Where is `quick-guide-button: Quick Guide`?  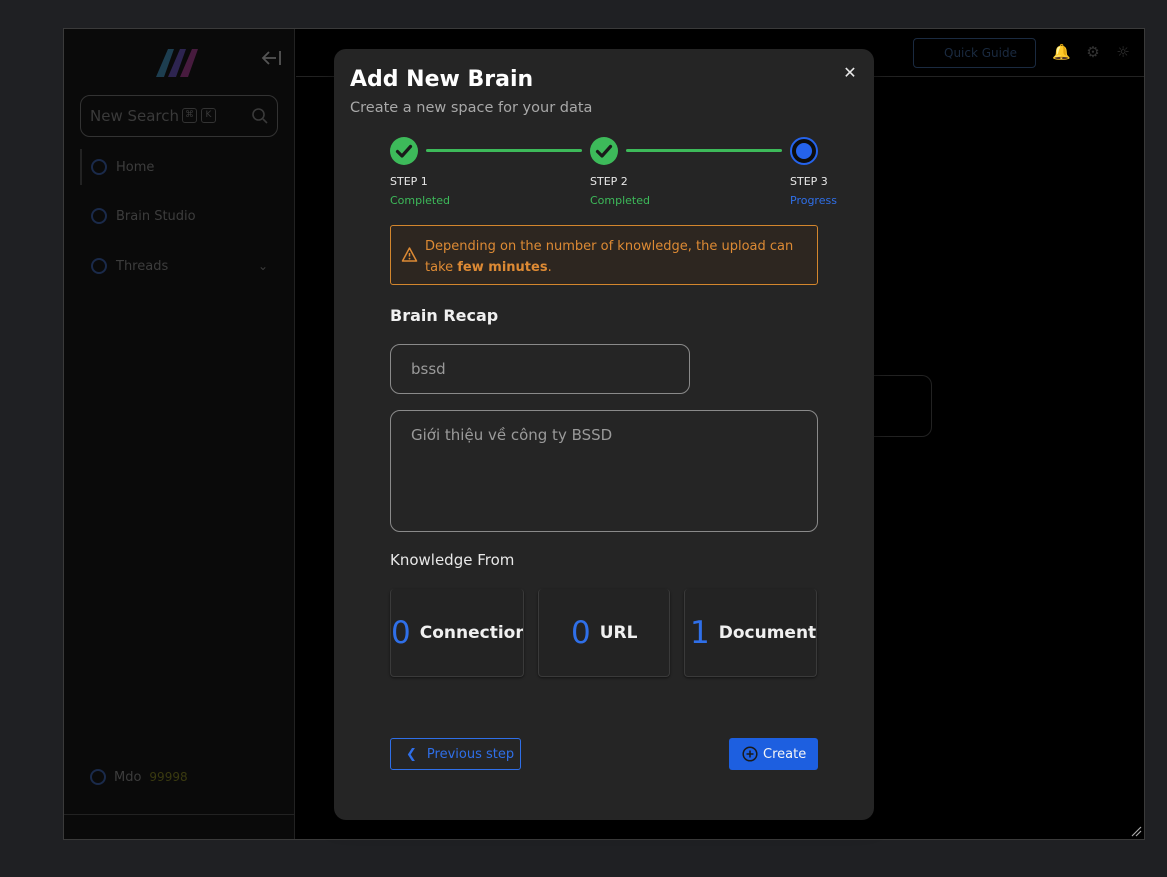
quick-guide-button: Quick Guide is located at coordinates (974, 53).